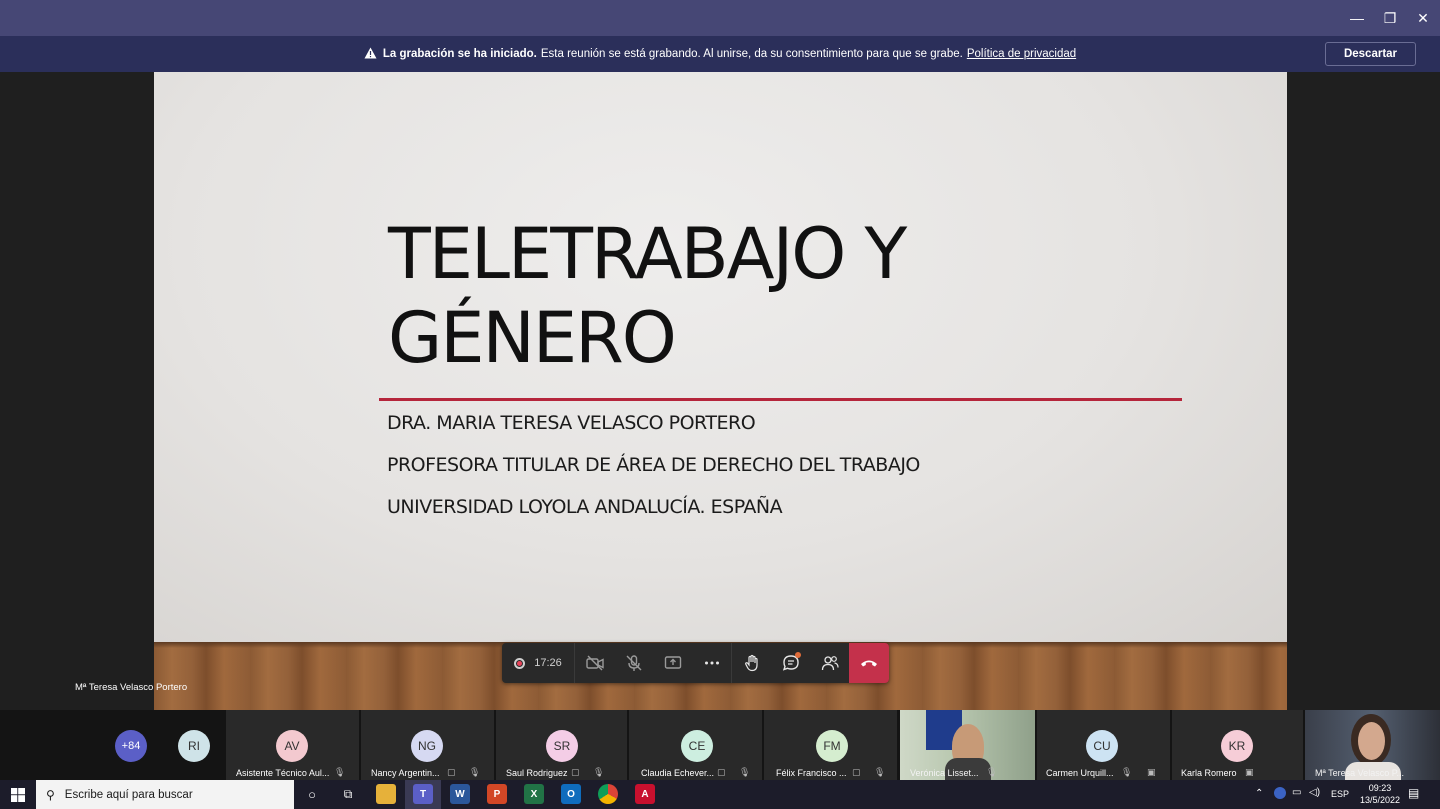  What do you see at coordinates (1379, 800) in the screenshot?
I see `clock-date: 13/5/2022` at bounding box center [1379, 800].